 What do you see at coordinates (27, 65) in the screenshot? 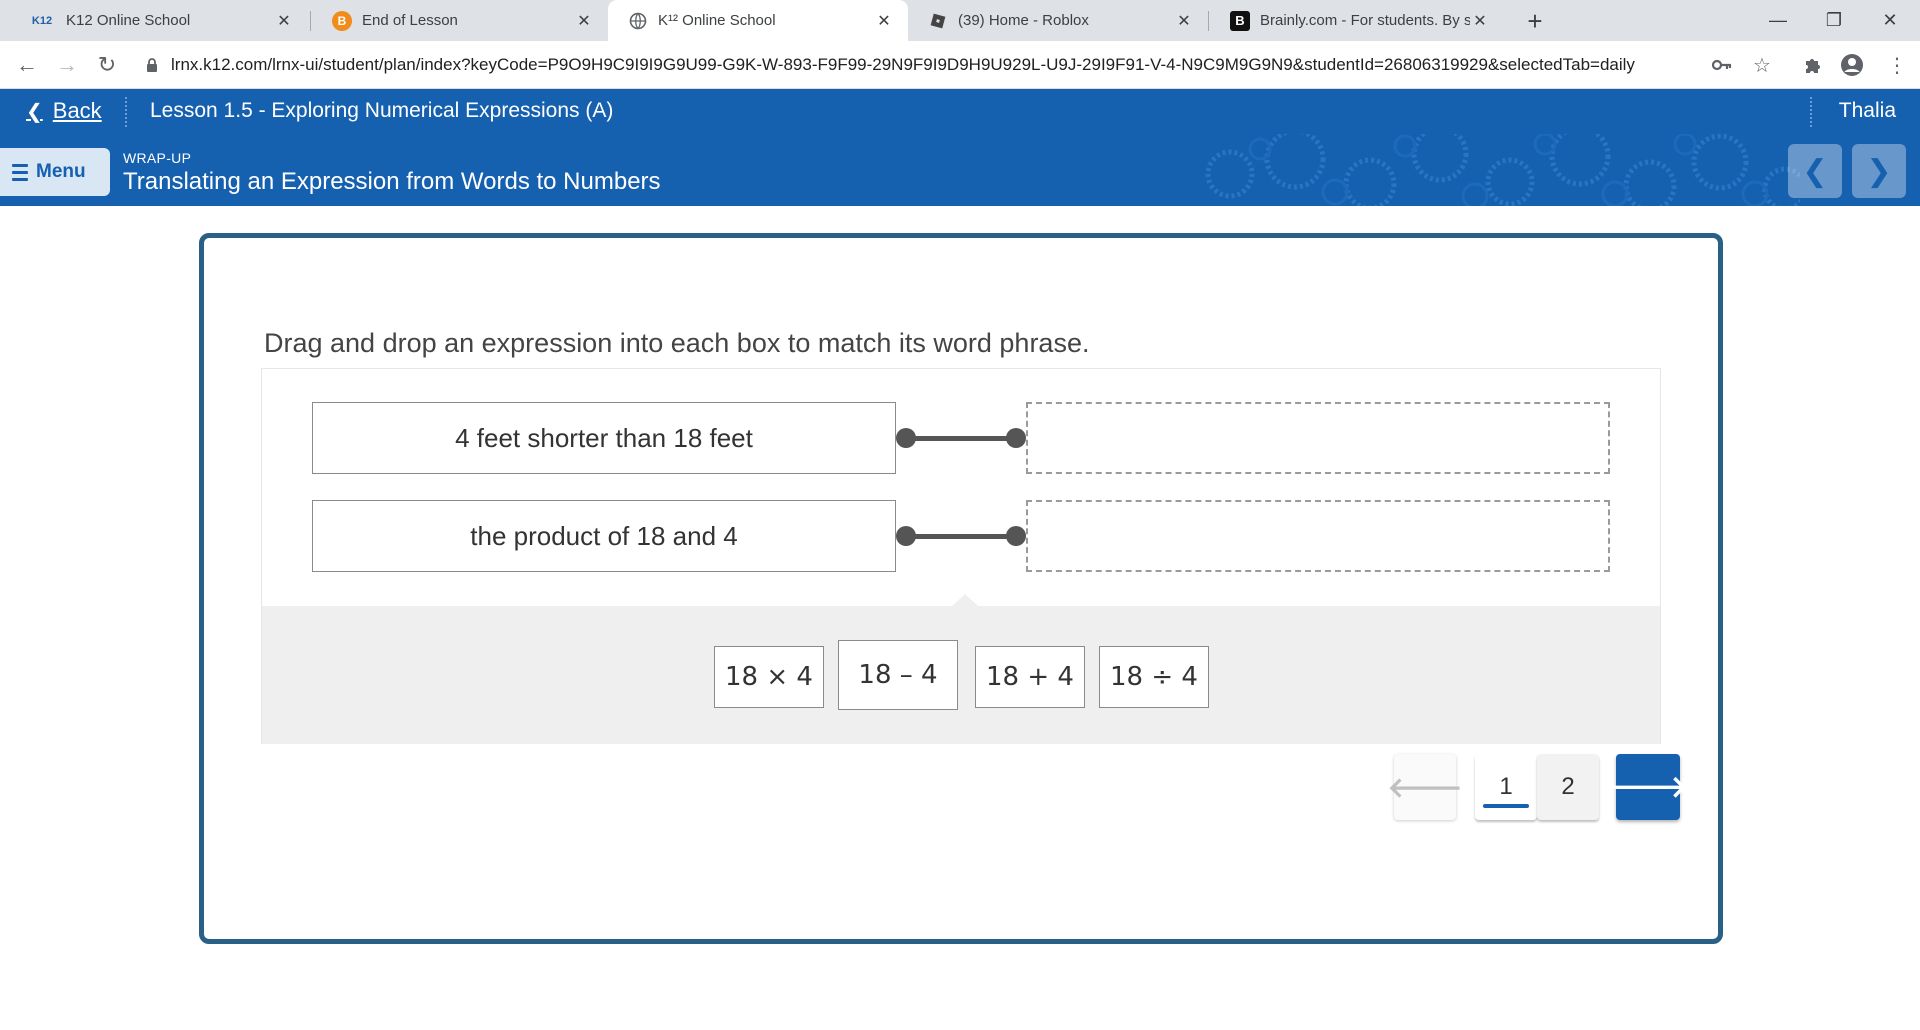
I see `back-arrow-icon: ←` at bounding box center [27, 65].